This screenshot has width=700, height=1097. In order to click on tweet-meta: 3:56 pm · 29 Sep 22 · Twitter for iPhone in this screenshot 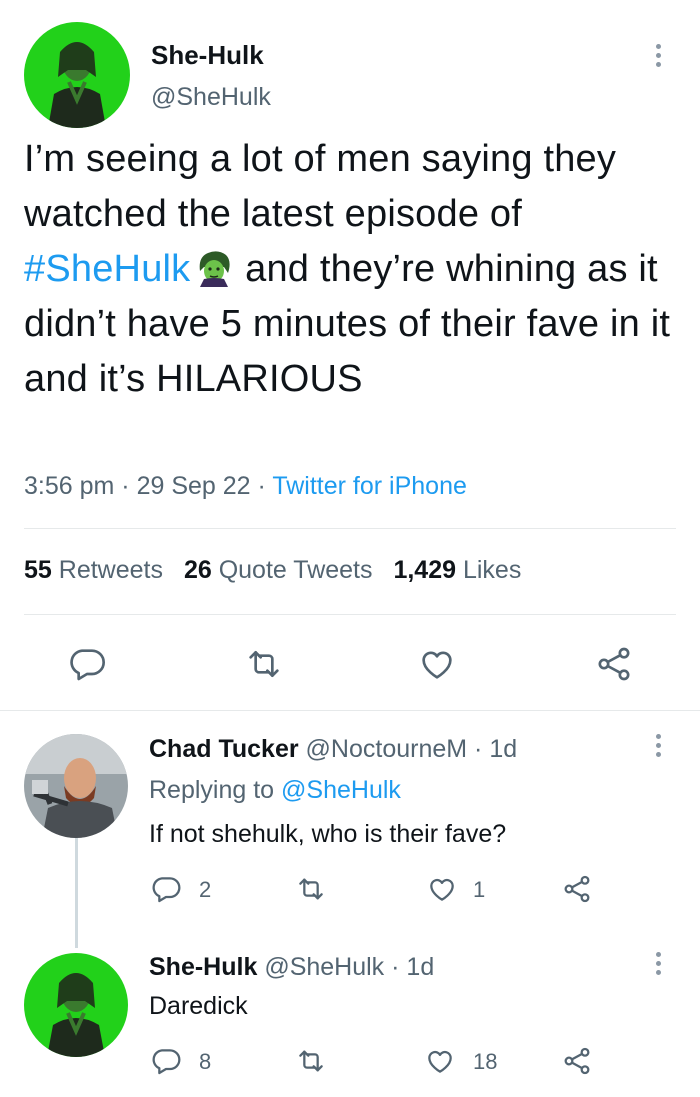, I will do `click(245, 486)`.